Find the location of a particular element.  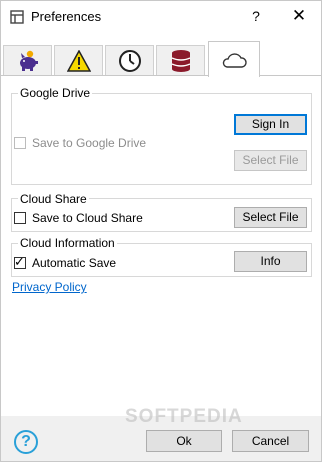

tab-warning is located at coordinates (78, 60).